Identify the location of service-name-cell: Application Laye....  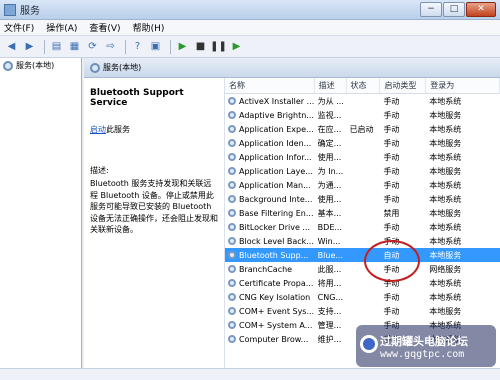
(270, 171).